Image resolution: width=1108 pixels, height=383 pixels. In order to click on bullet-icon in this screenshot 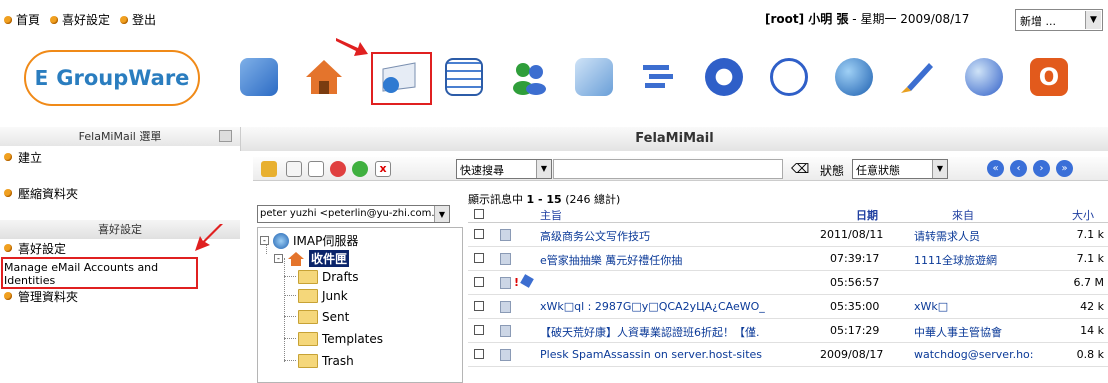, I will do `click(8, 248)`.